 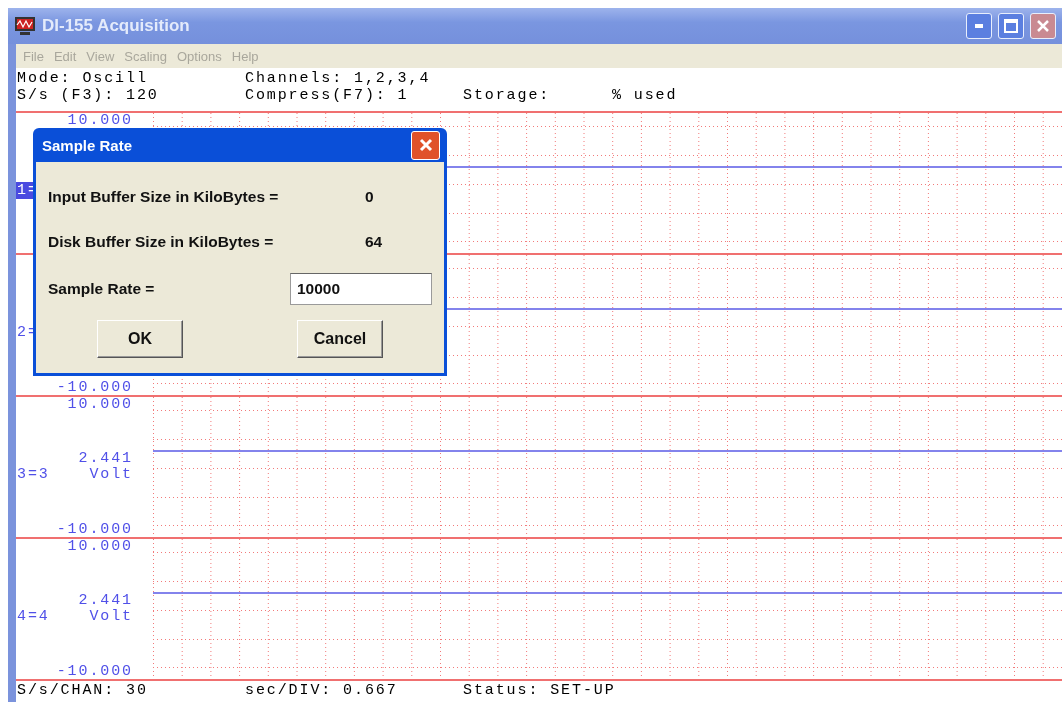 I want to click on dialog-title: Sample Rate, so click(x=87, y=145).